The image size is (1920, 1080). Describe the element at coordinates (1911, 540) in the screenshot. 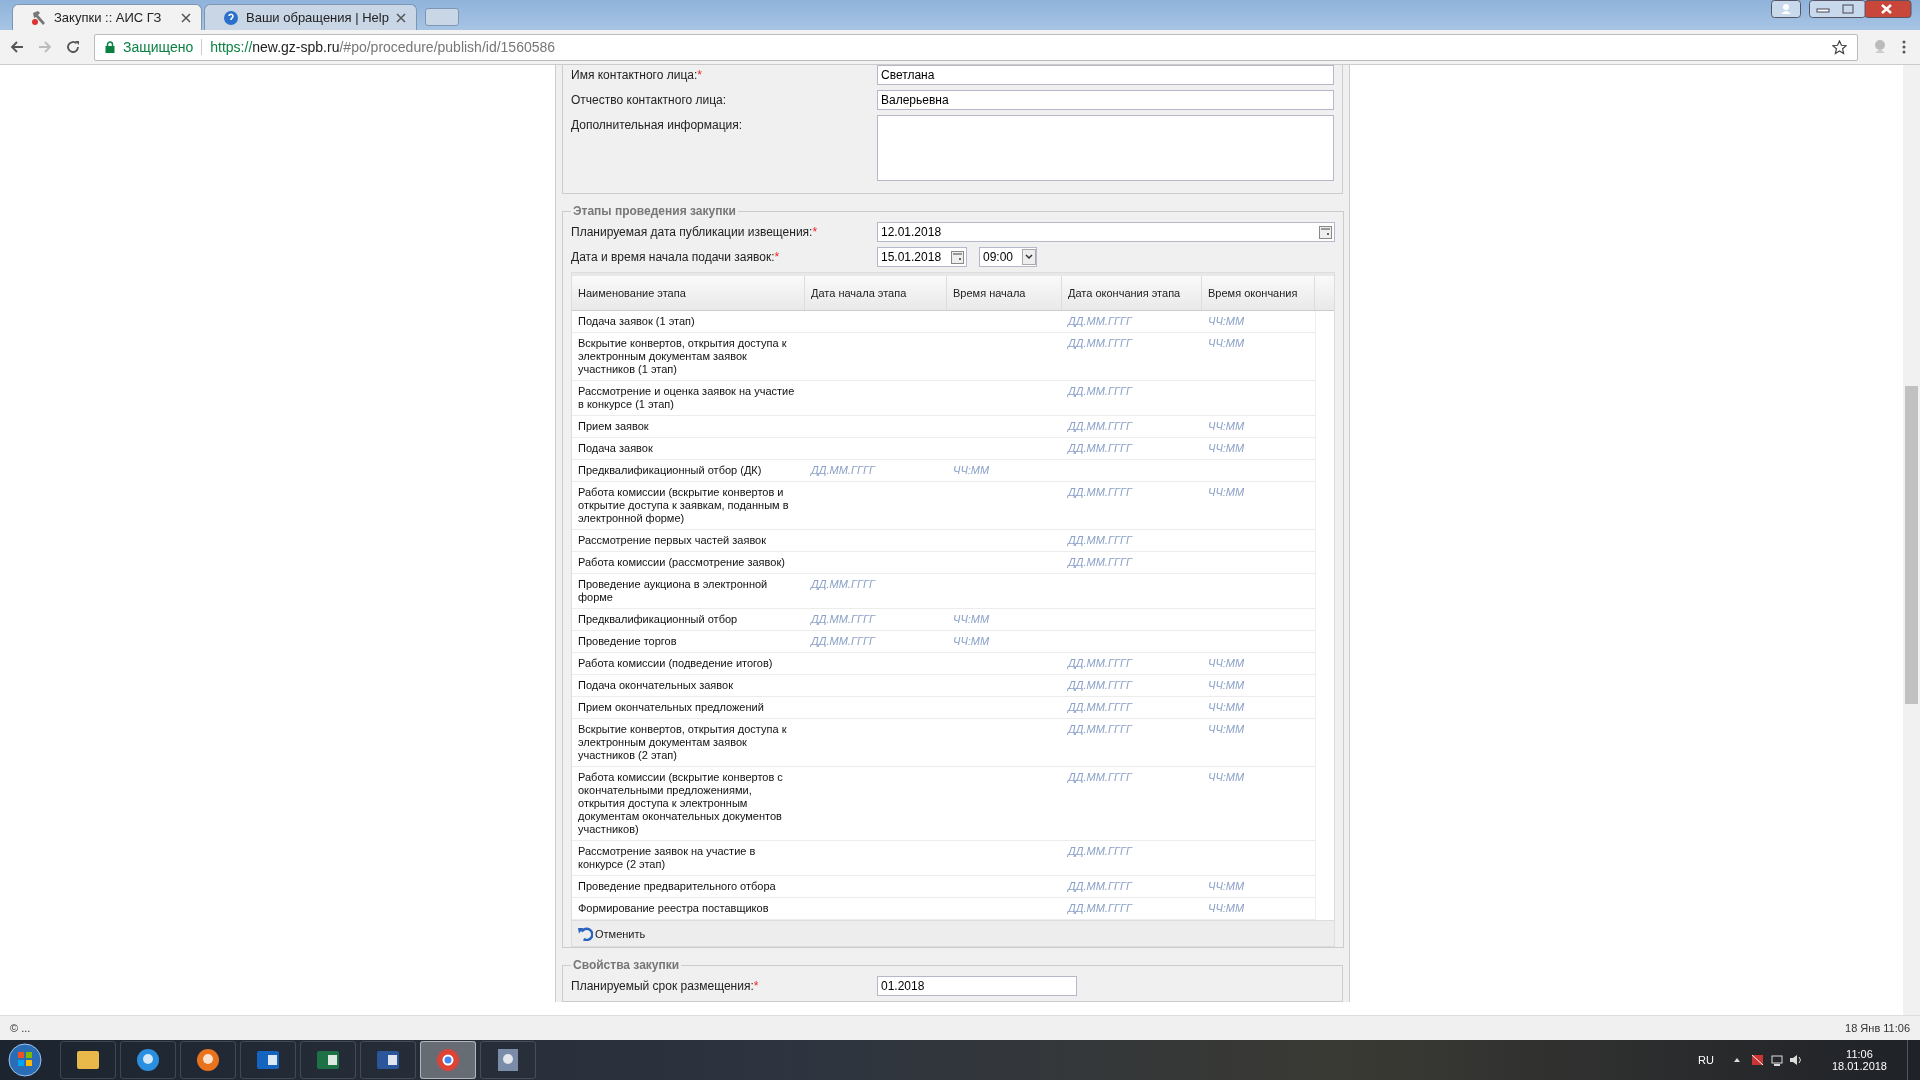

I see `scrollbar` at that location.